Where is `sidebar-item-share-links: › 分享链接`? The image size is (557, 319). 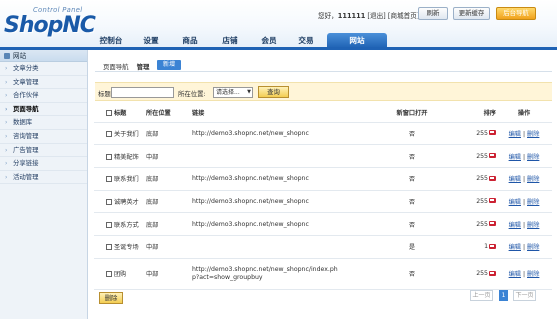 sidebar-item-share-links: › 分享链接 is located at coordinates (43, 164).